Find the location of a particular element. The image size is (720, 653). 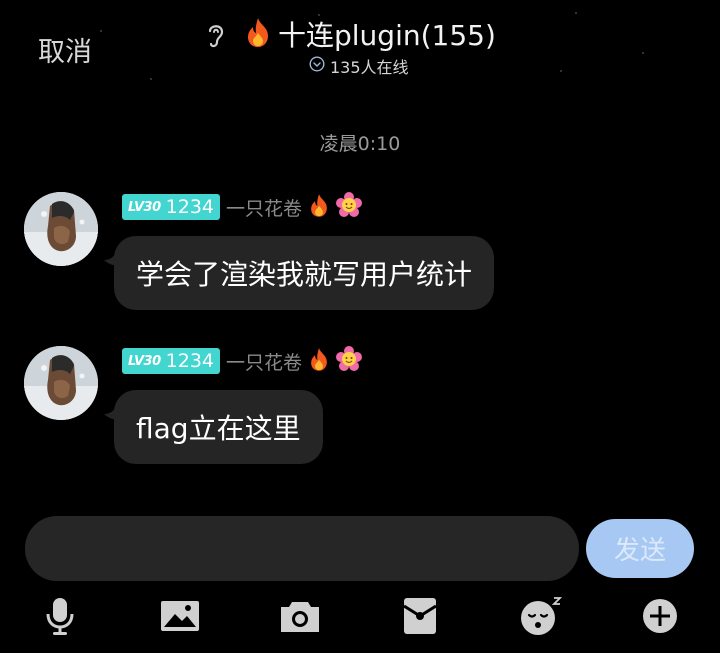

image-icon is located at coordinates (180, 616).